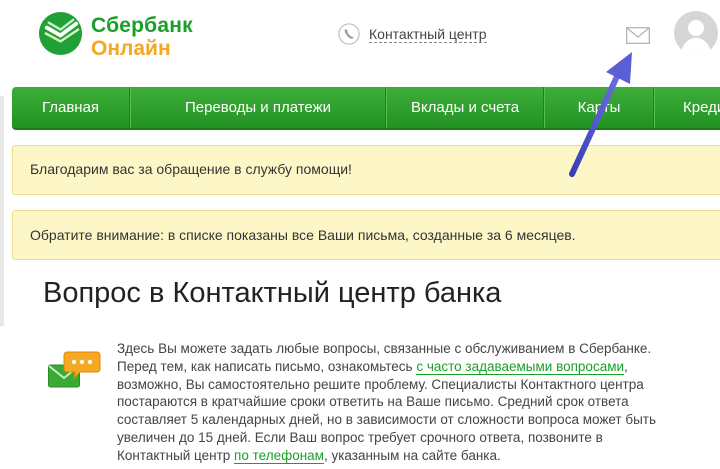  Describe the element at coordinates (626, 366) in the screenshot. I see `intro-text: ,` at that location.